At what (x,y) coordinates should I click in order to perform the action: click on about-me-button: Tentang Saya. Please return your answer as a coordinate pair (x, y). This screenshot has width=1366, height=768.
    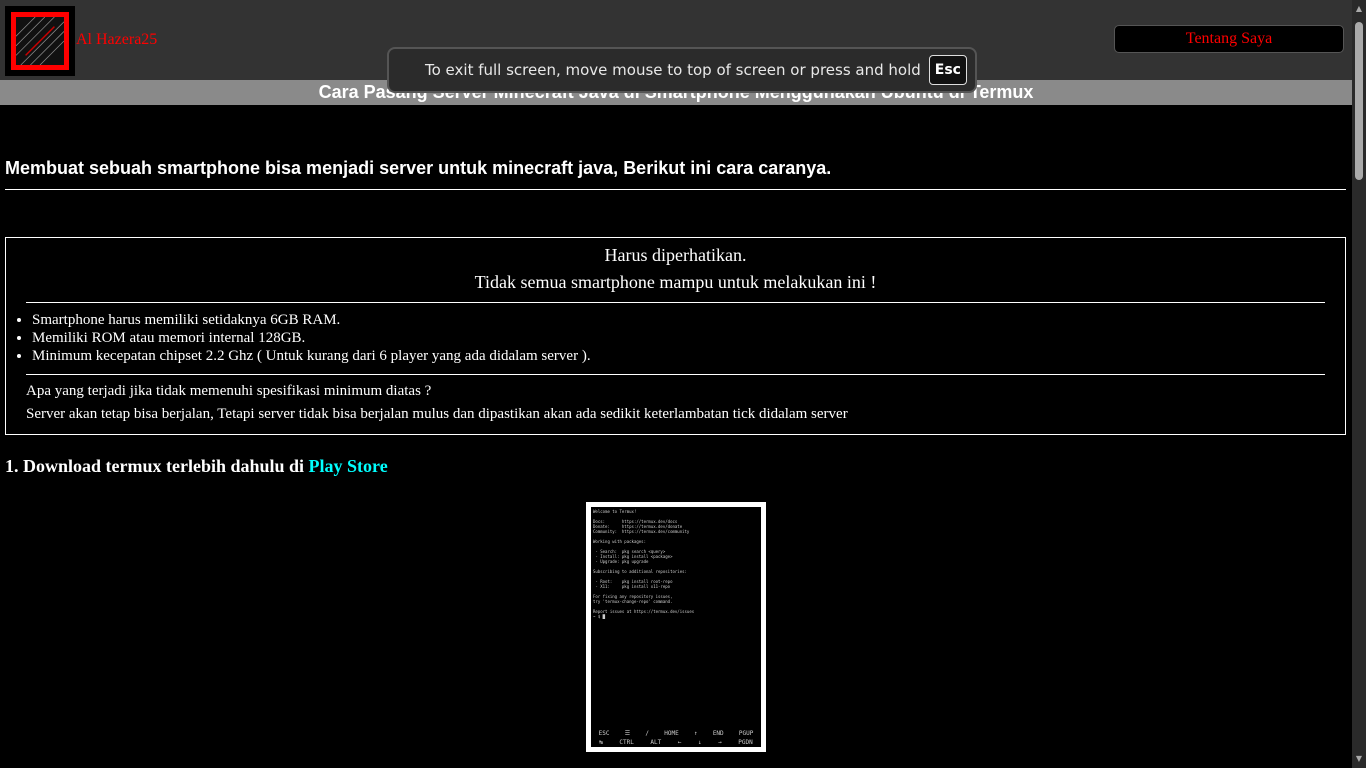
    Looking at the image, I should click on (1229, 39).